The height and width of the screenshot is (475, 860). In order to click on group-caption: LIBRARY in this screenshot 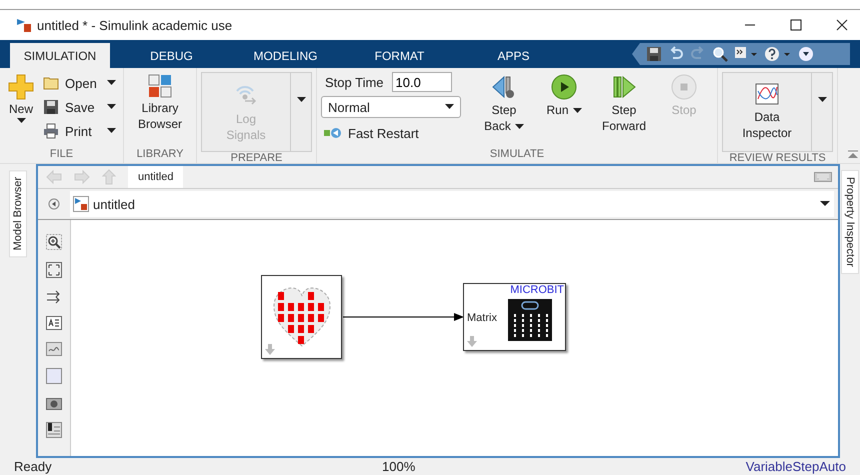, I will do `click(160, 155)`.